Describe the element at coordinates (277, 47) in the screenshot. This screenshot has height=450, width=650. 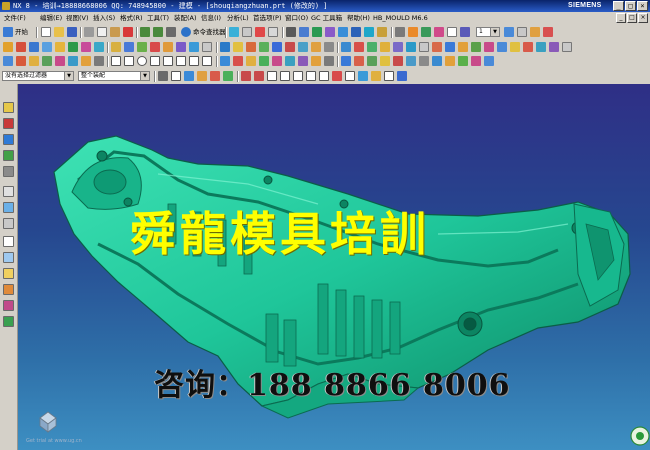
I see `replace-face-icon` at that location.